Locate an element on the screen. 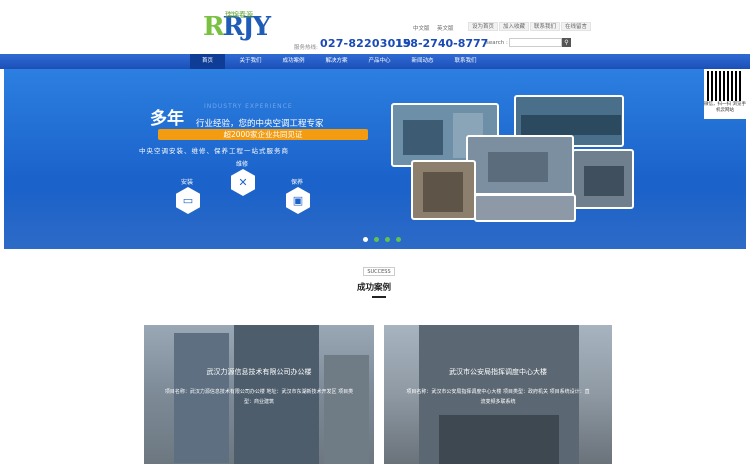 The width and height of the screenshot is (750, 464). top-links: 设为首页 加入收藏 联系我们 在线留言 is located at coordinates (530, 26).